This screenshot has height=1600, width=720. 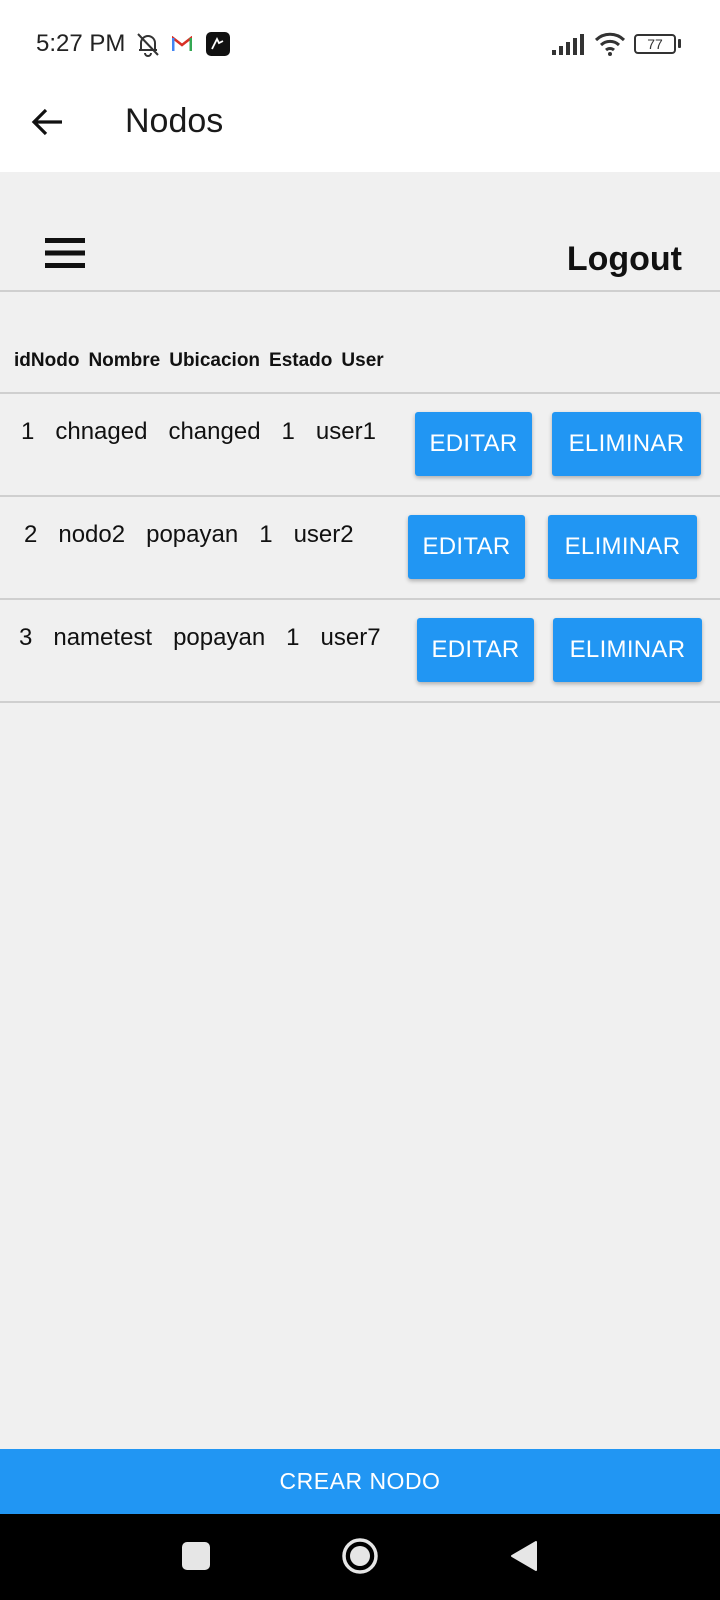 What do you see at coordinates (182, 46) in the screenshot?
I see `gmail-icon` at bounding box center [182, 46].